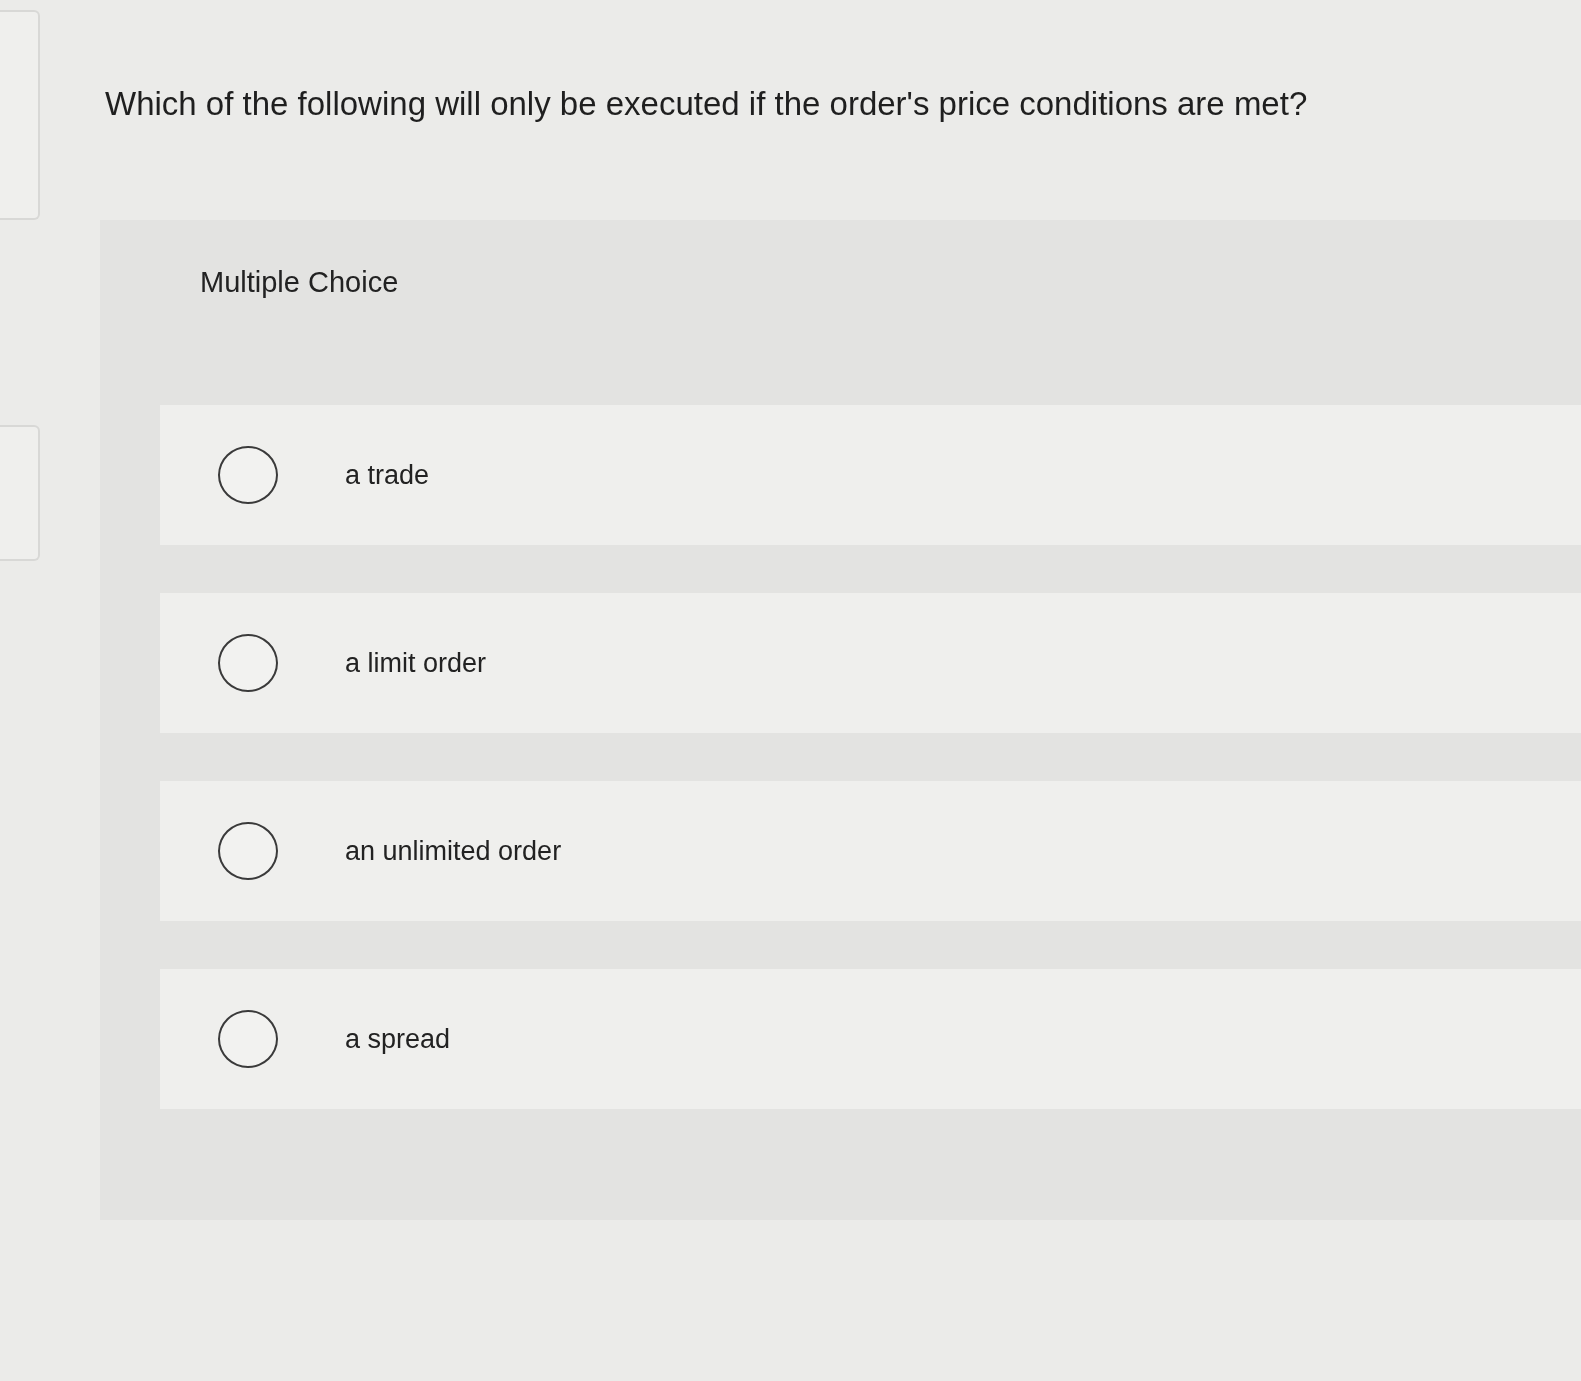 This screenshot has height=1381, width=1581. What do you see at coordinates (870, 663) in the screenshot?
I see `answer-option: a limit order` at bounding box center [870, 663].